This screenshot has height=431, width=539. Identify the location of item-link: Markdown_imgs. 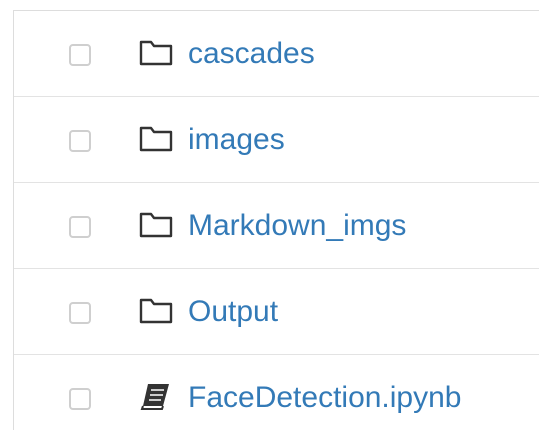
(297, 226).